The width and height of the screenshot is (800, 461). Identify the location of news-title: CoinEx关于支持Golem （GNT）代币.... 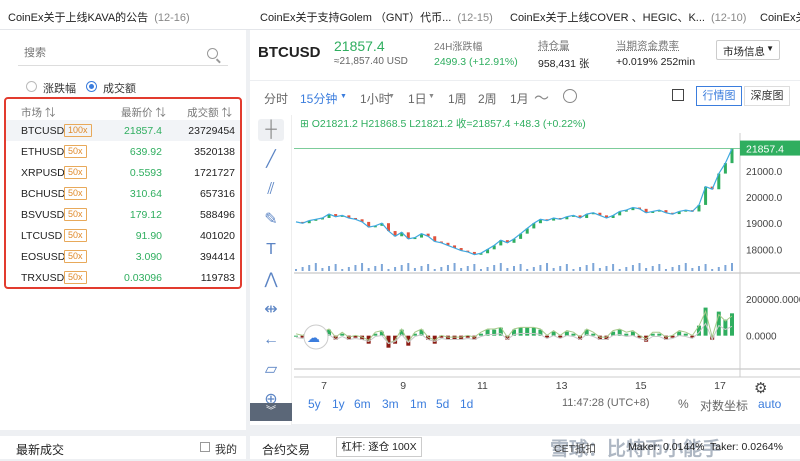
(355, 18).